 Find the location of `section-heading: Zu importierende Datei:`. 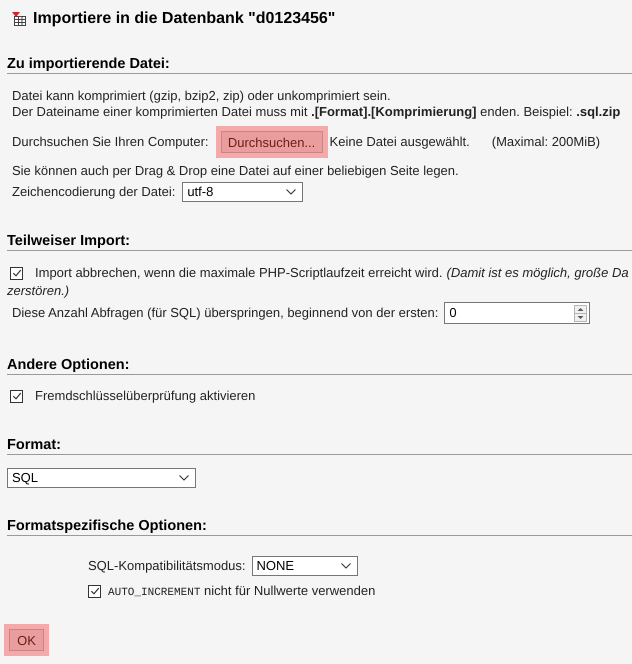

section-heading: Zu importierende Datei: is located at coordinates (319, 64).